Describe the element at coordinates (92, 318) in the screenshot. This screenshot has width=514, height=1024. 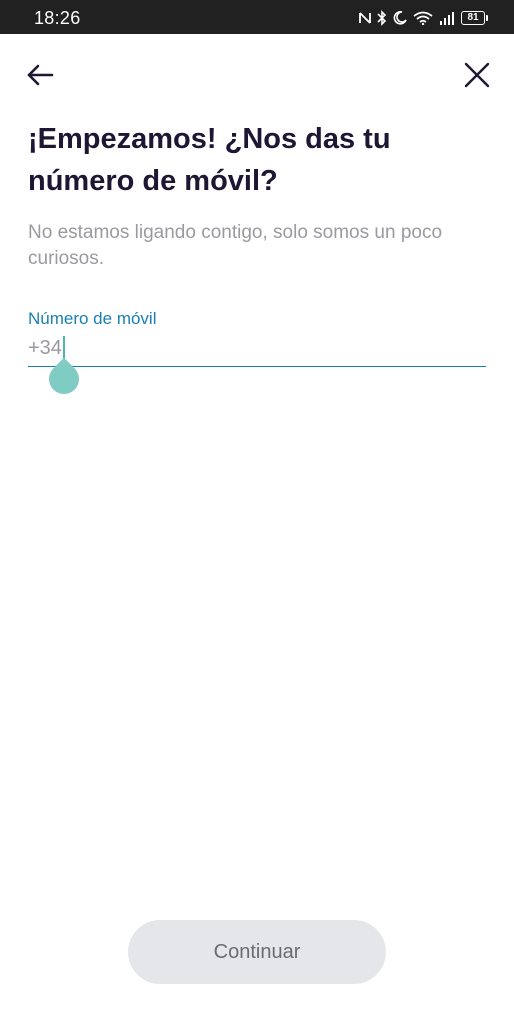
I see `phone-field-label: Número de móvil` at that location.